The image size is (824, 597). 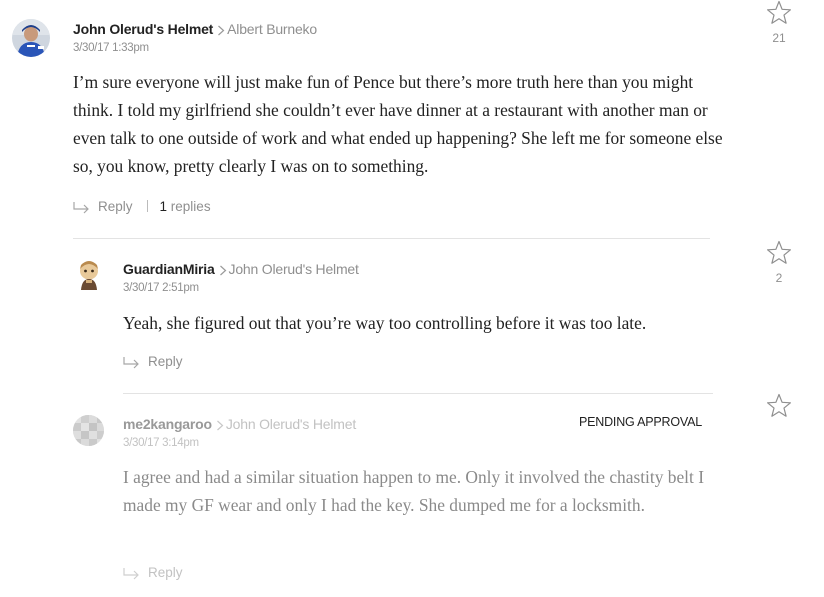 I want to click on comment-header: John Olerud's Helmet Albert Burneko, so click(x=195, y=30).